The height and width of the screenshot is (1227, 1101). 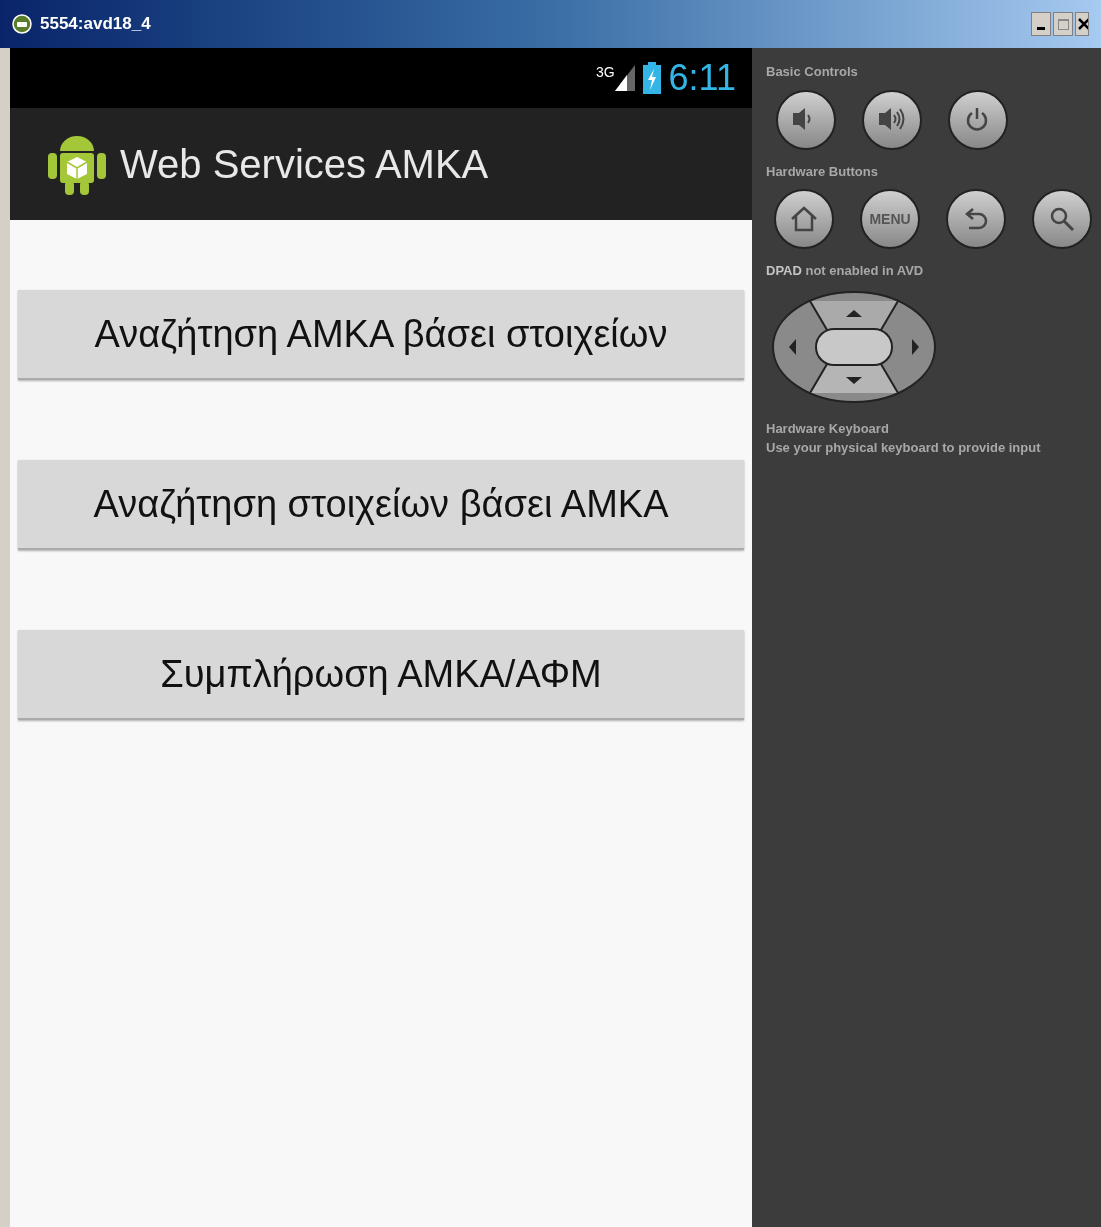 What do you see at coordinates (904, 448) in the screenshot?
I see `keyboard-hint: Use your physical keyboard to provide input` at bounding box center [904, 448].